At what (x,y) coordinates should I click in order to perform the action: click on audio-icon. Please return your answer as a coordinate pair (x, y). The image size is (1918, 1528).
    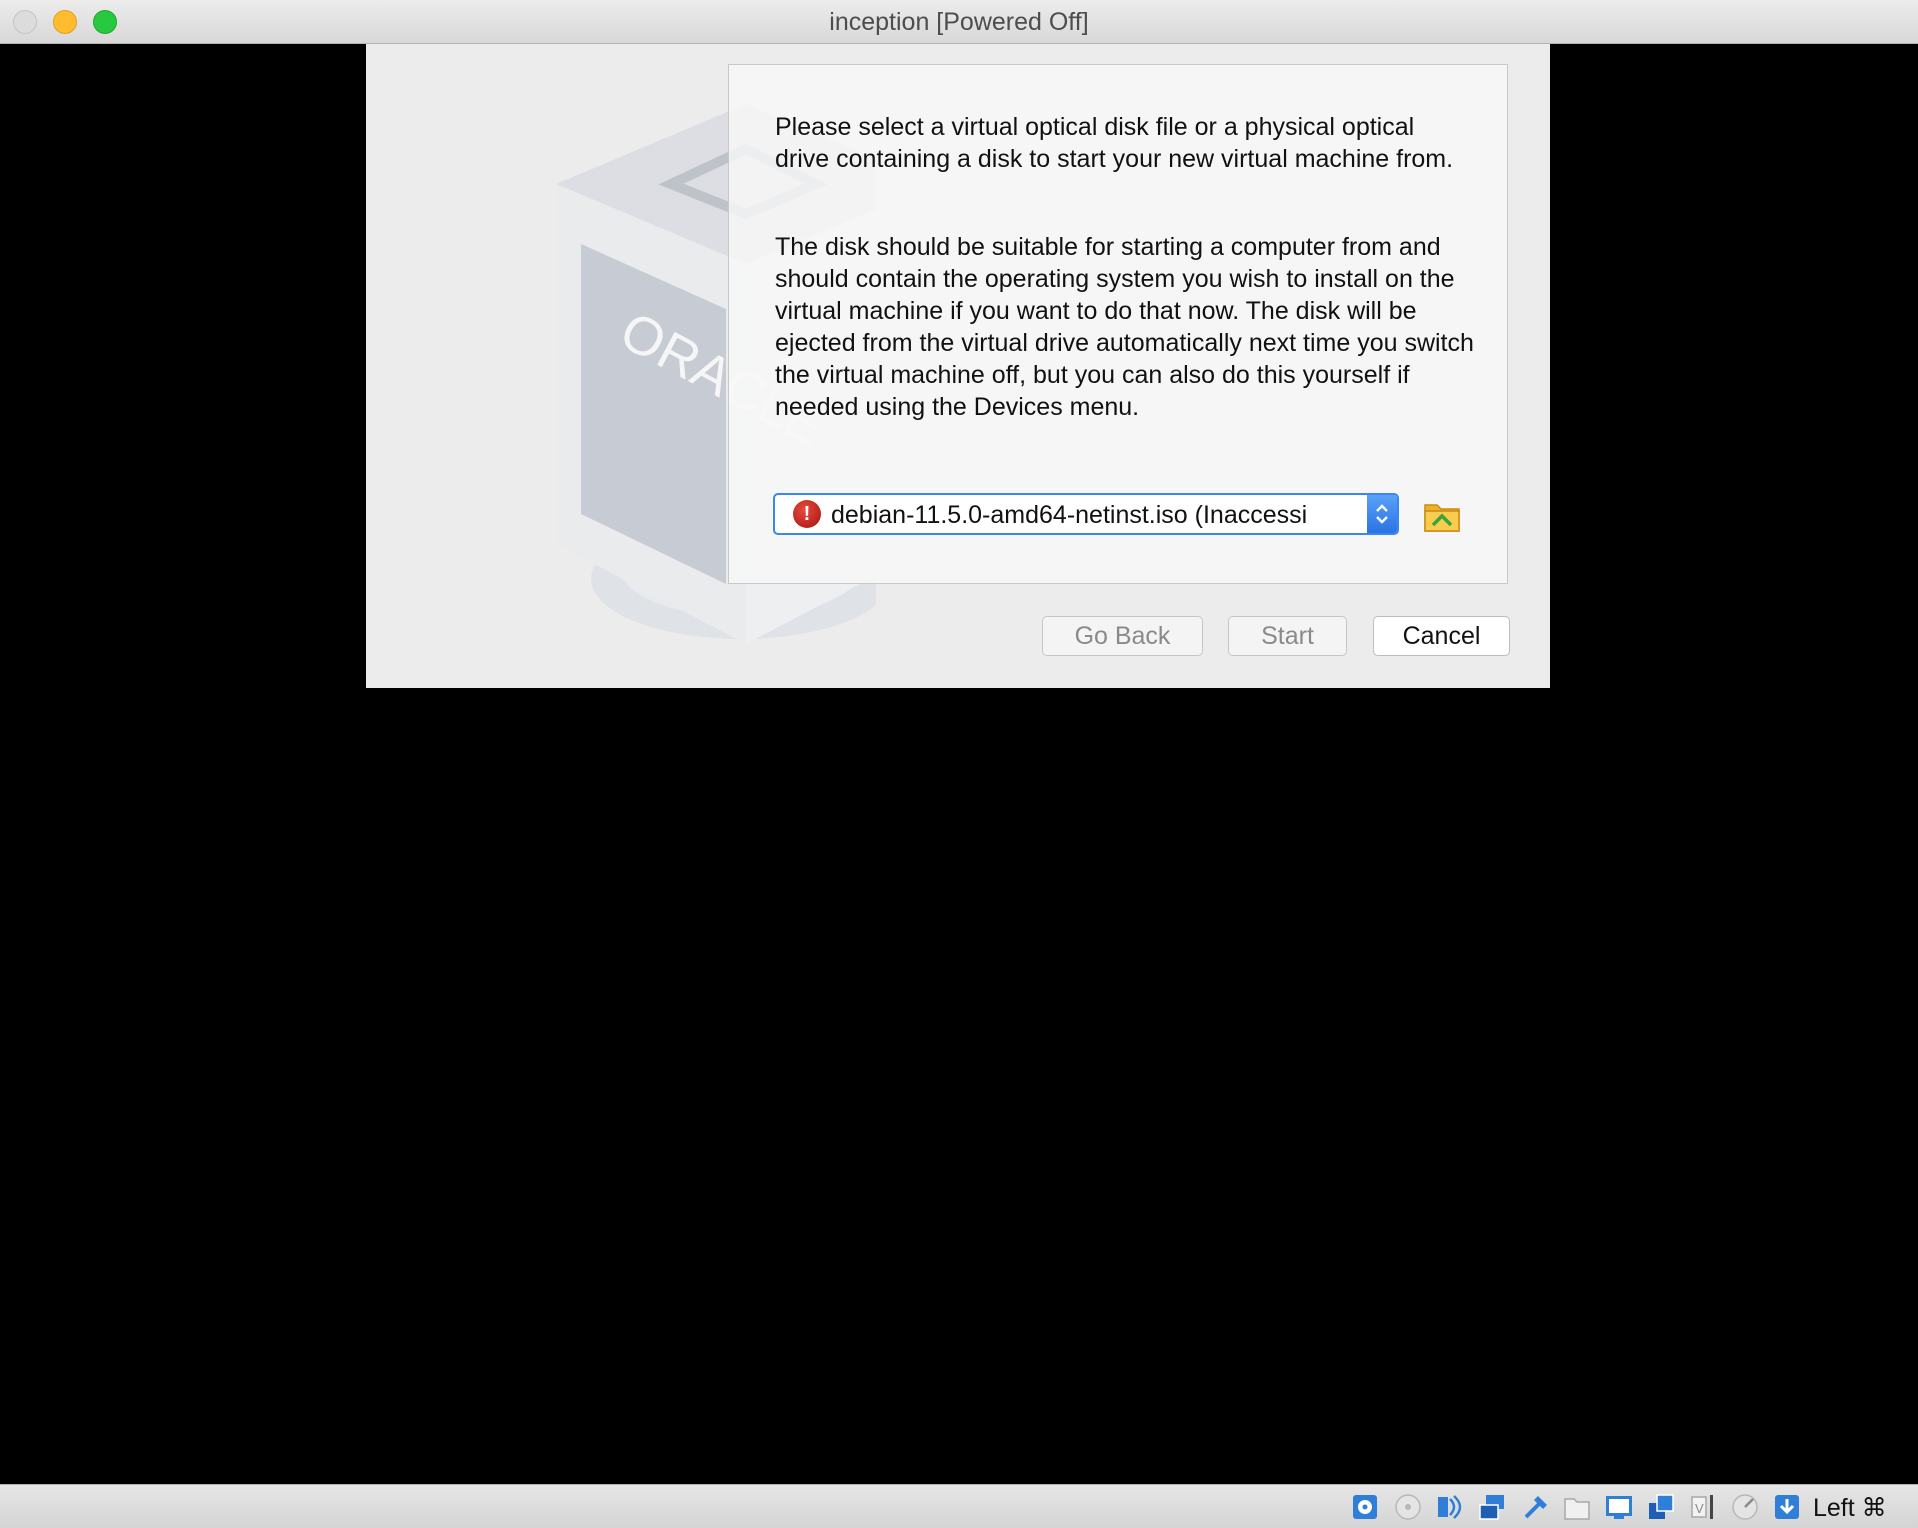
    Looking at the image, I should click on (1450, 1507).